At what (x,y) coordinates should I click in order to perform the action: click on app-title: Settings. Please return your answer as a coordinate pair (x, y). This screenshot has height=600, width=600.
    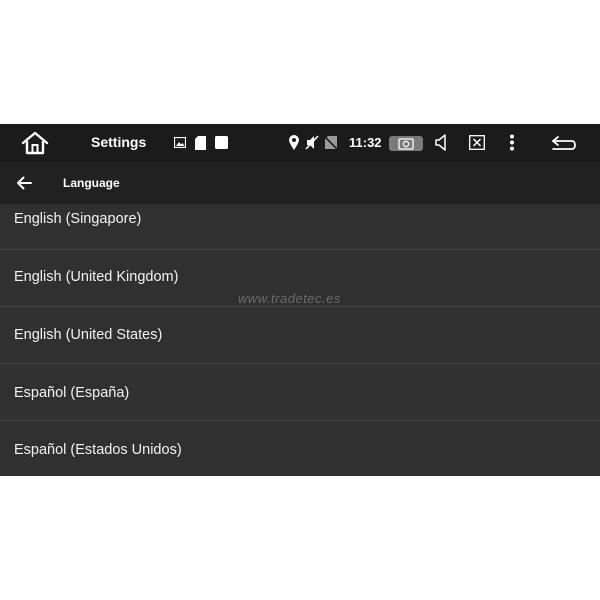
    Looking at the image, I should click on (119, 142).